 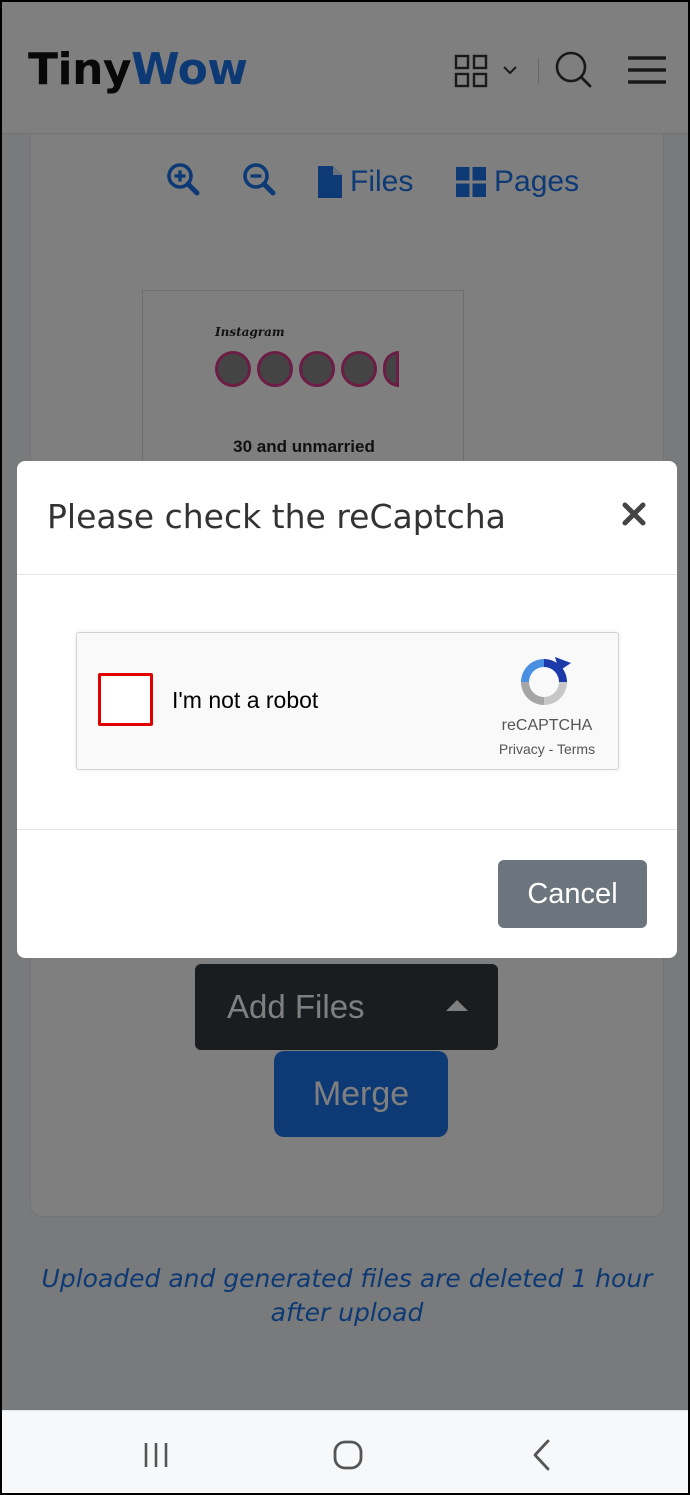 I want to click on cancel-label: Cancel, so click(x=572, y=893).